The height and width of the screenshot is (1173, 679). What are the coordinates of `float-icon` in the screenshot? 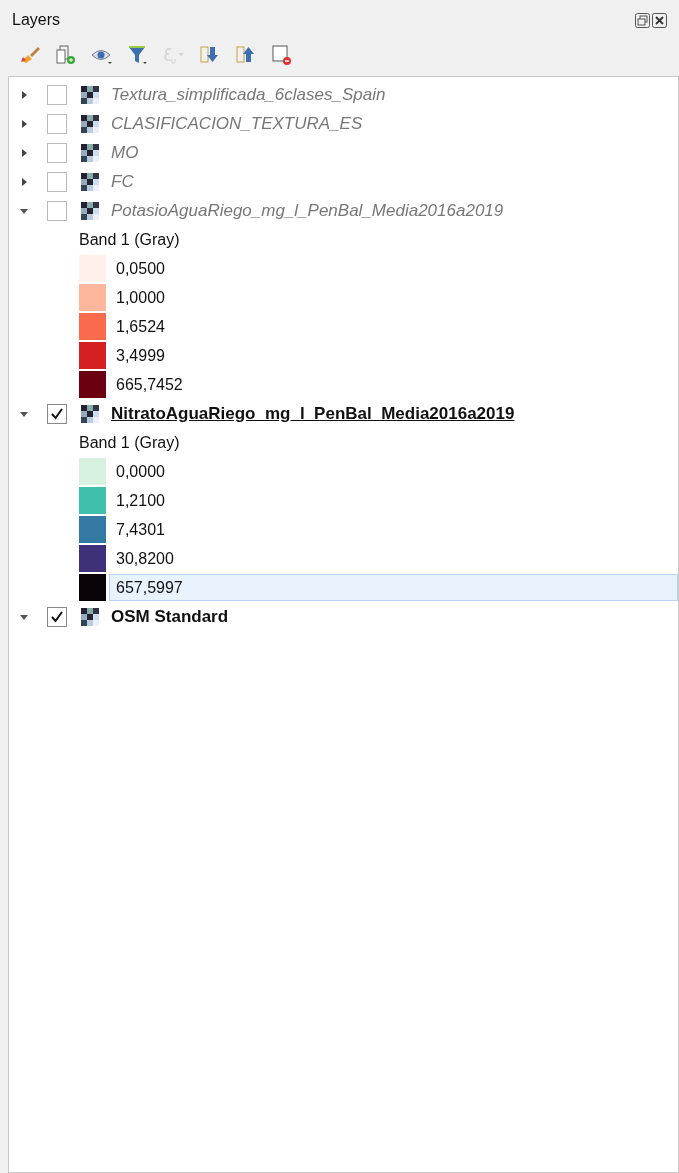 It's located at (642, 20).